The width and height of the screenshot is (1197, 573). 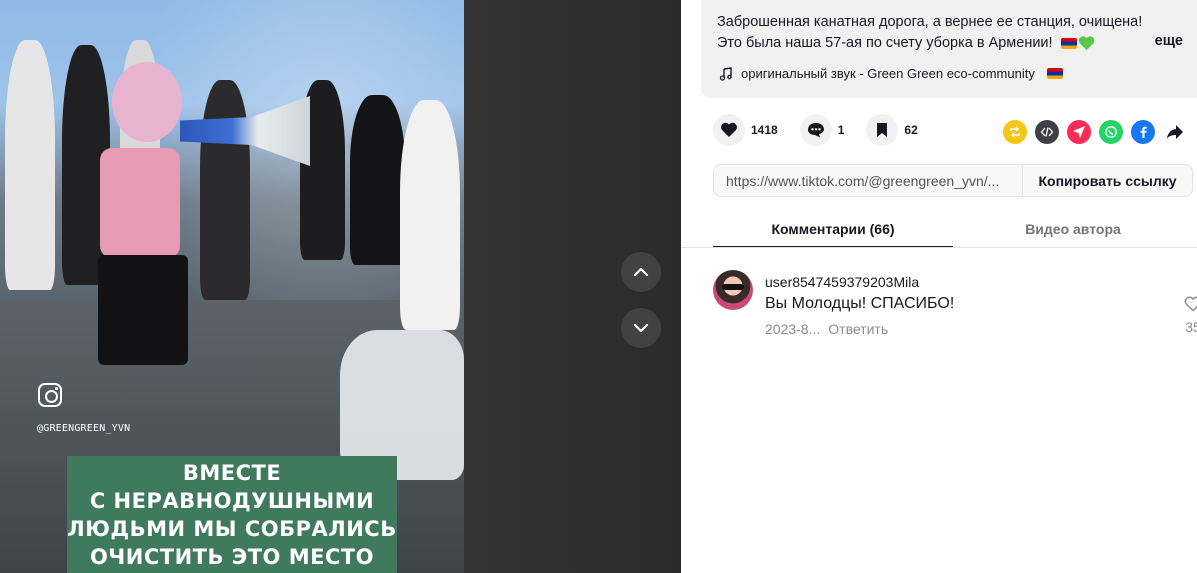 I want to click on facebook-f-icon, so click(x=1143, y=132).